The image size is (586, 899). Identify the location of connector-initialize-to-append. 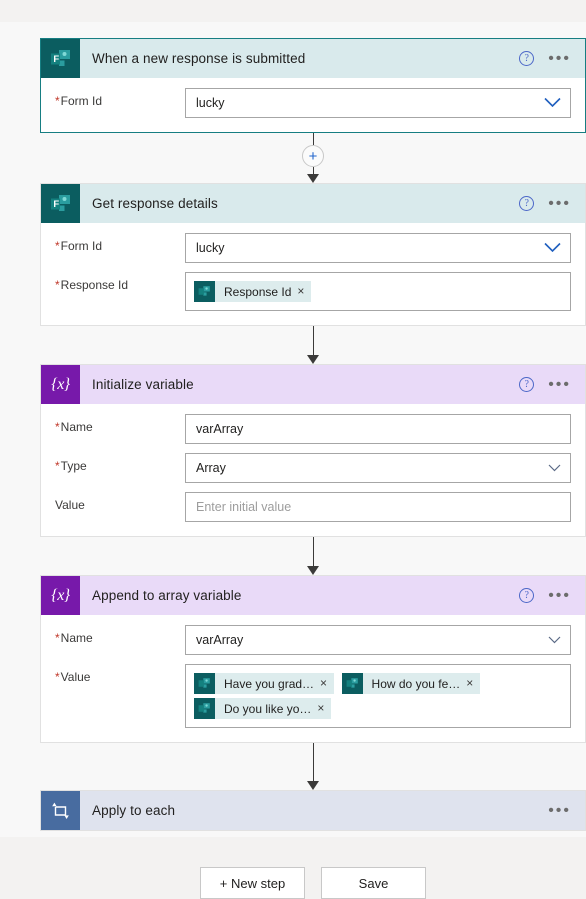
(313, 556).